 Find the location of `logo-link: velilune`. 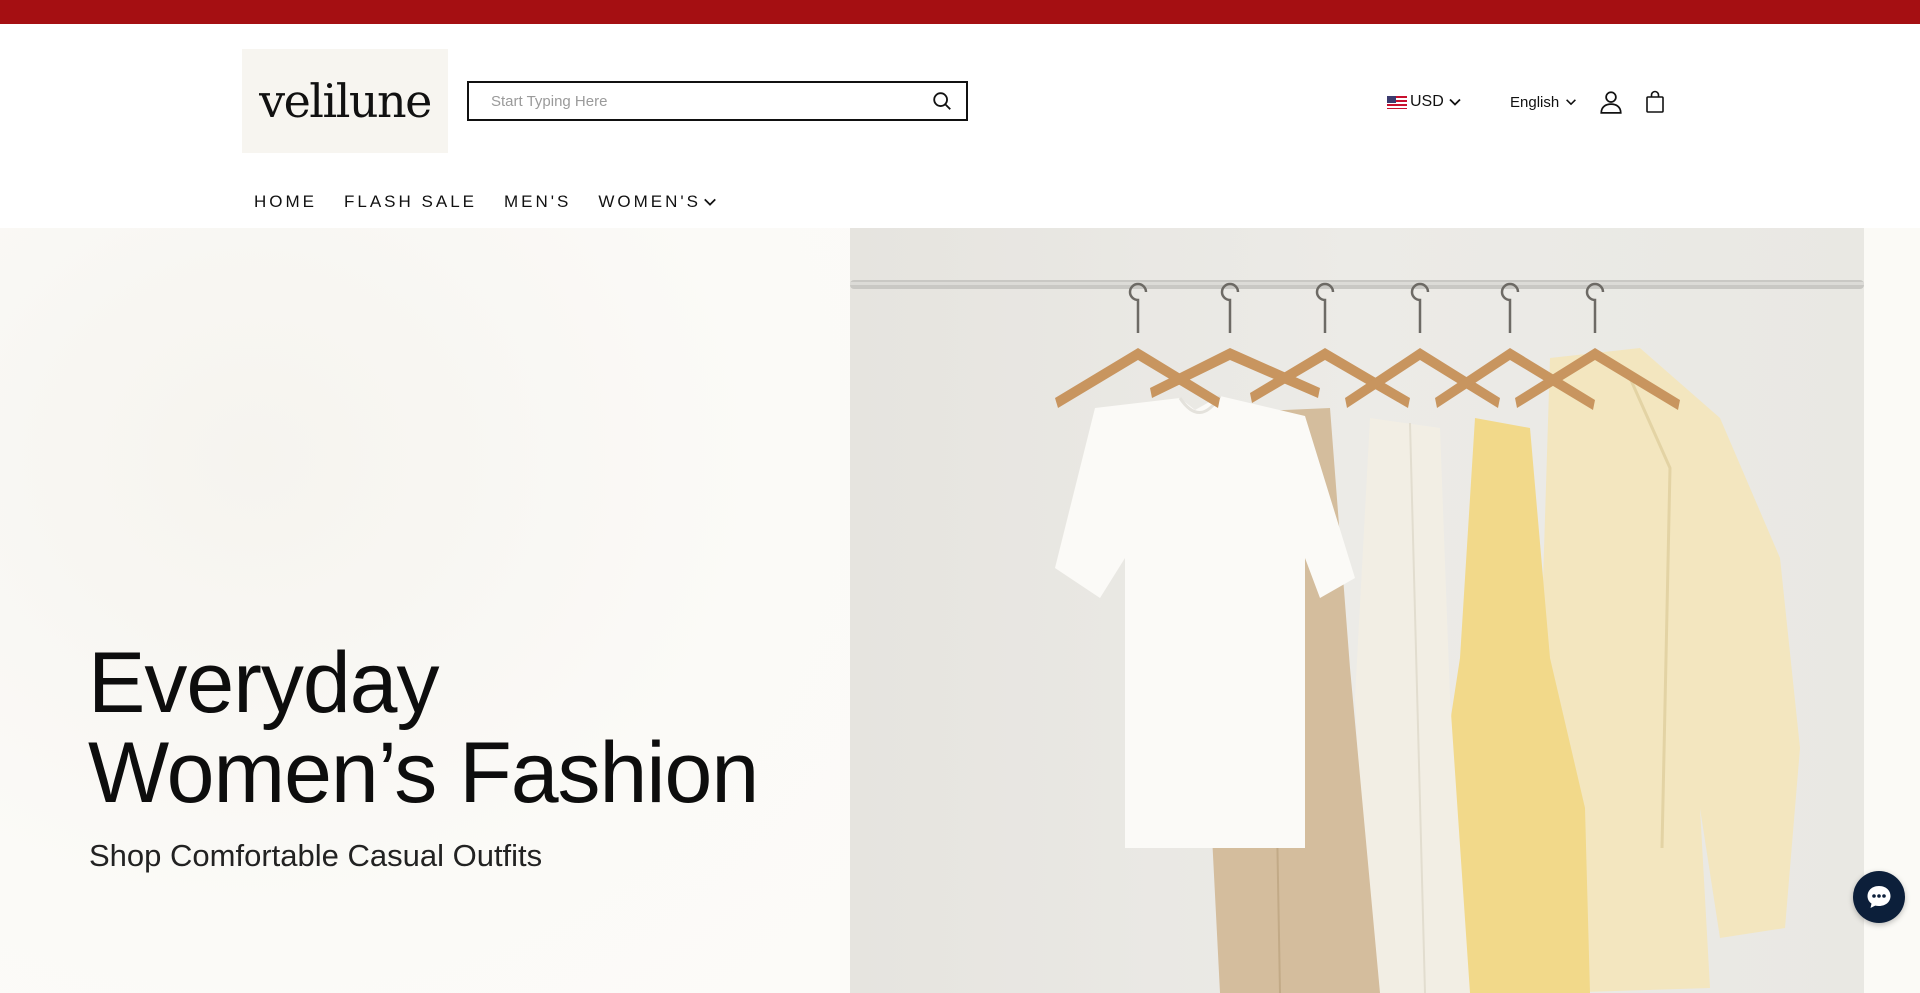

logo-link: velilune is located at coordinates (345, 101).